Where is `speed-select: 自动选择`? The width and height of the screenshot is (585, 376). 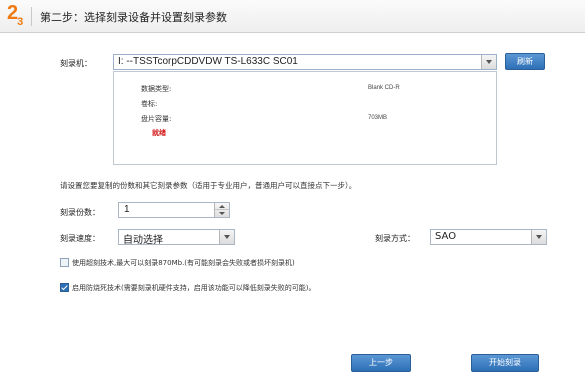
speed-select: 自动选择 is located at coordinates (176, 237).